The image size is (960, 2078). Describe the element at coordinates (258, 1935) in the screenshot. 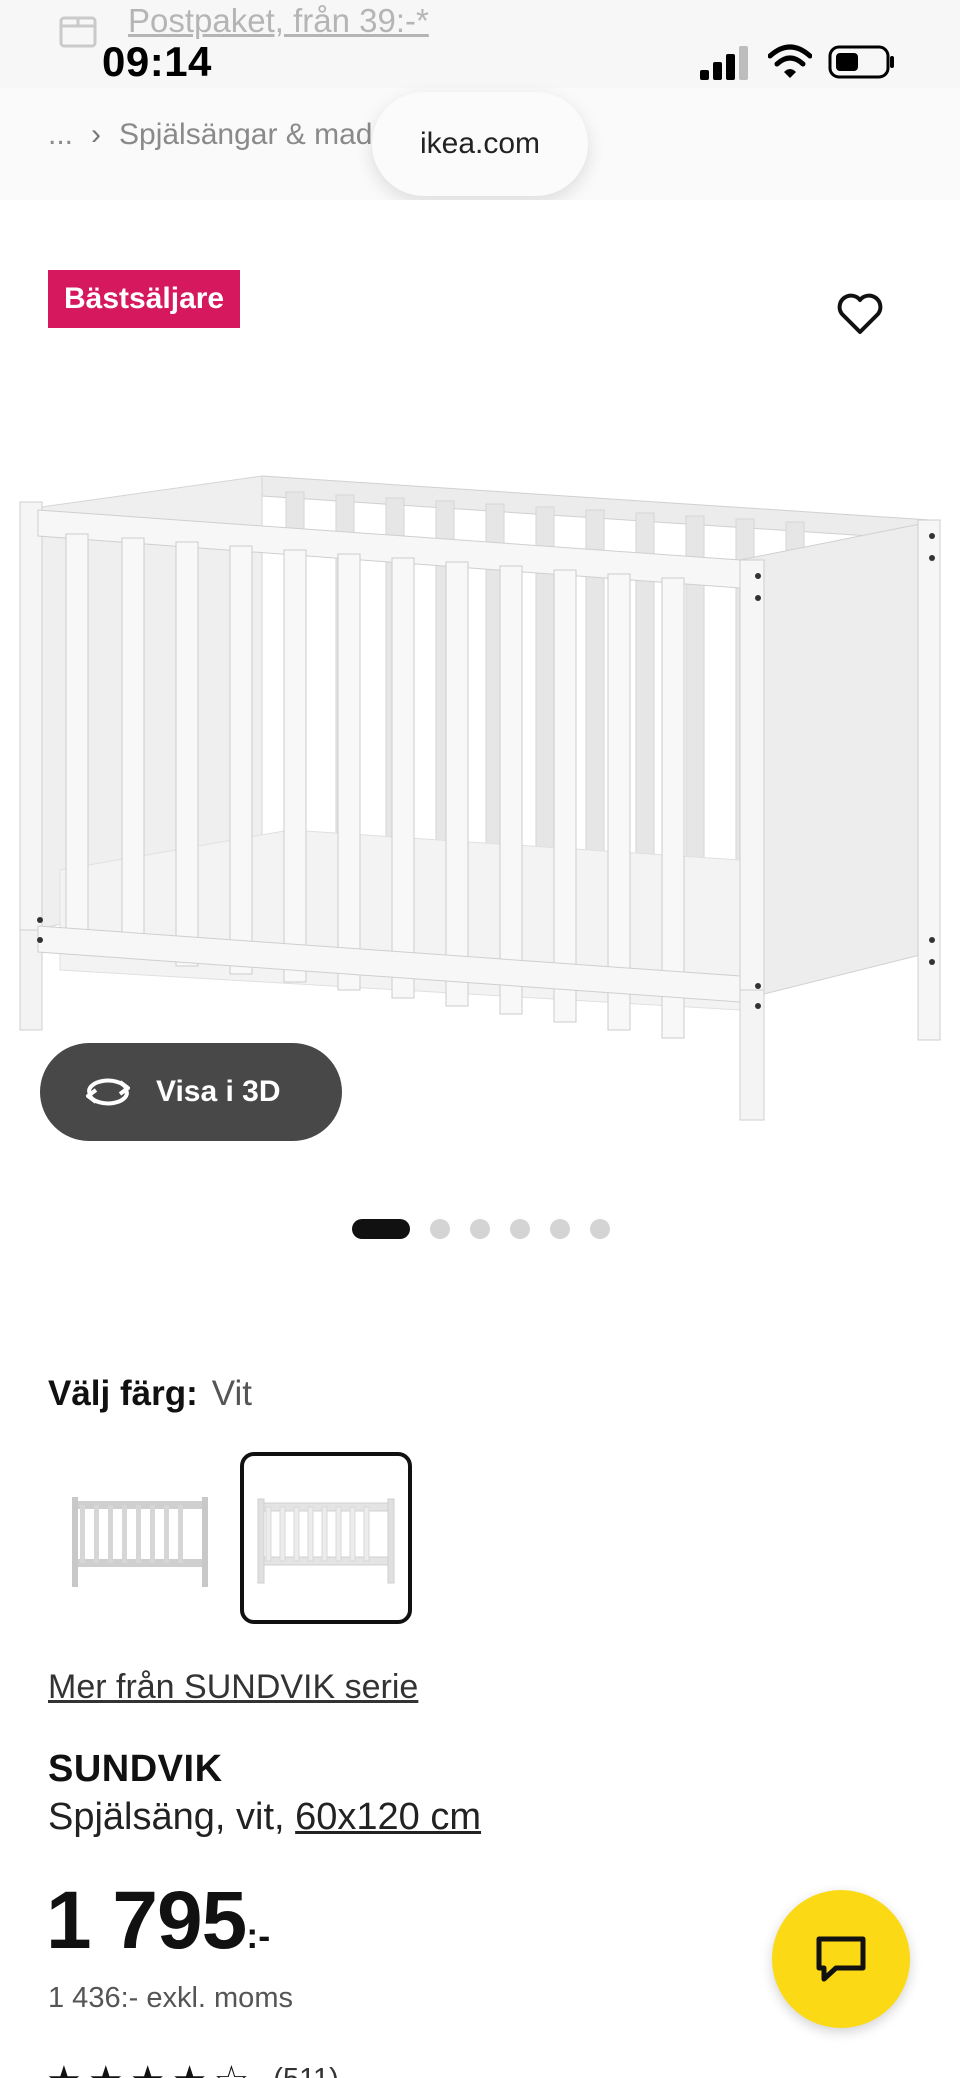

I see `price-suffix: :-` at that location.